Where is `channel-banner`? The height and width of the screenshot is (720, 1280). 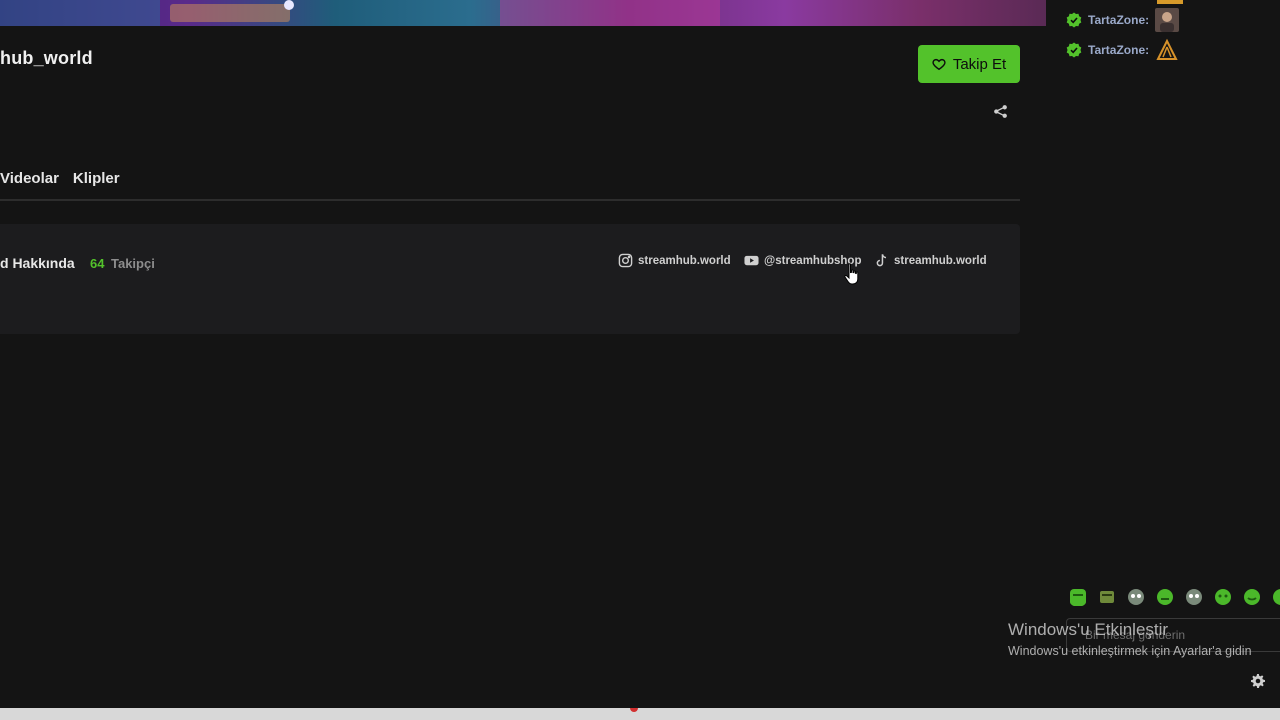 channel-banner is located at coordinates (523, 13).